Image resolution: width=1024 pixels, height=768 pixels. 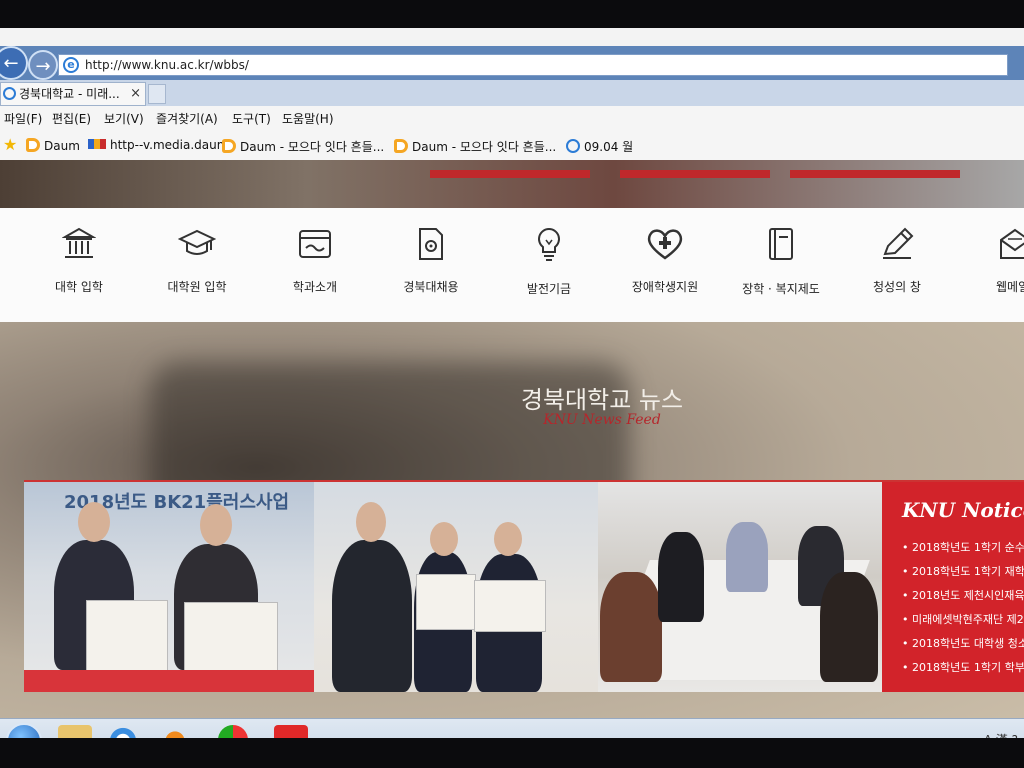 What do you see at coordinates (71, 65) in the screenshot?
I see `ie-page-icon: e` at bounding box center [71, 65].